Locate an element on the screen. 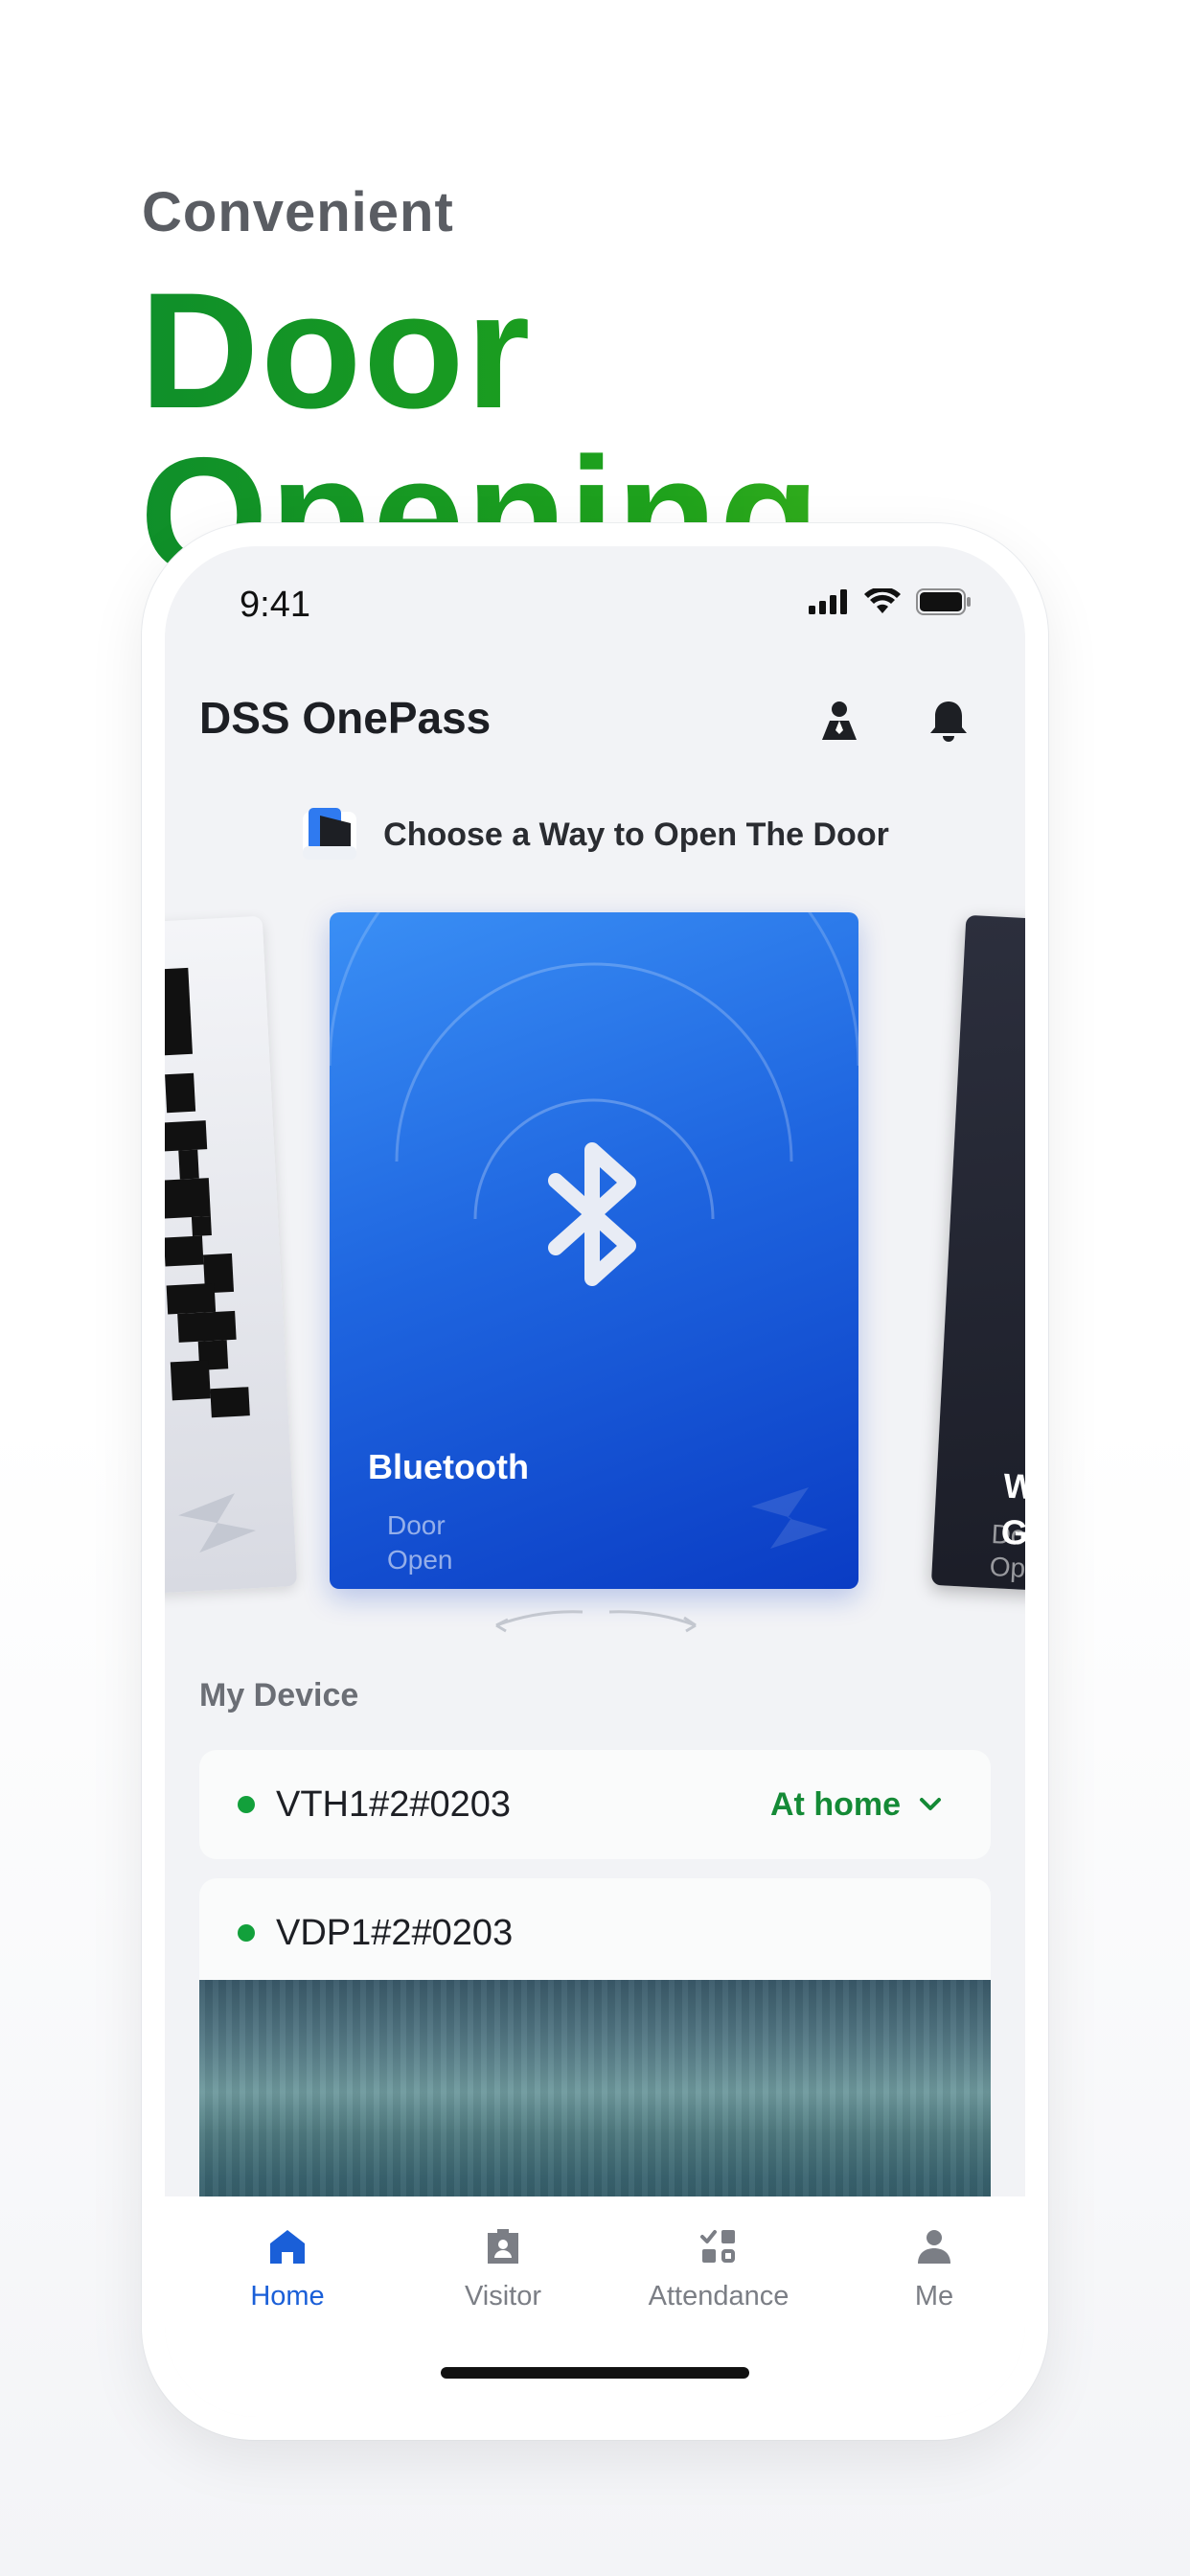 The height and width of the screenshot is (2576, 1190). attendance-icon is located at coordinates (717, 2246).